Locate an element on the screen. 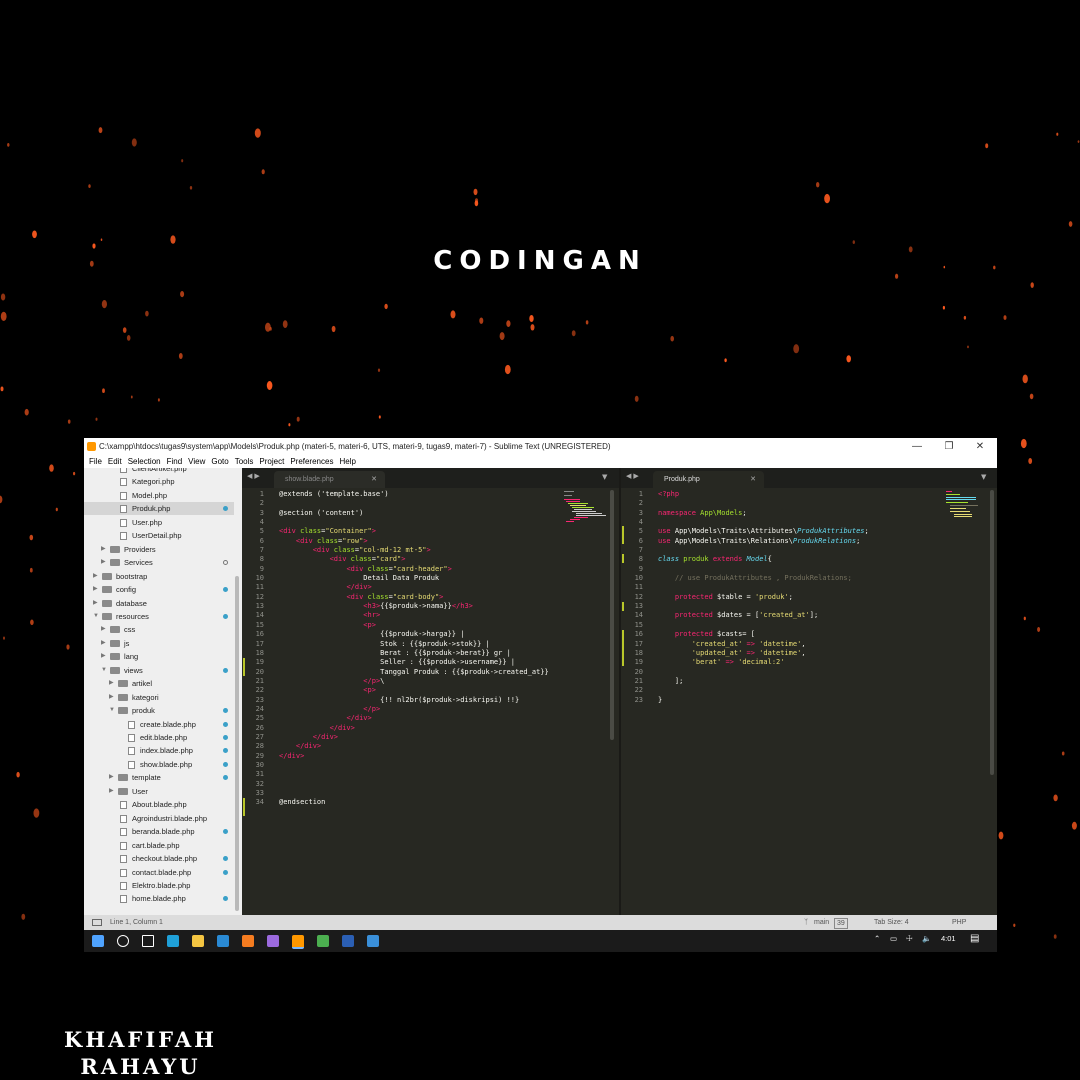  mail-icon is located at coordinates (223, 941).